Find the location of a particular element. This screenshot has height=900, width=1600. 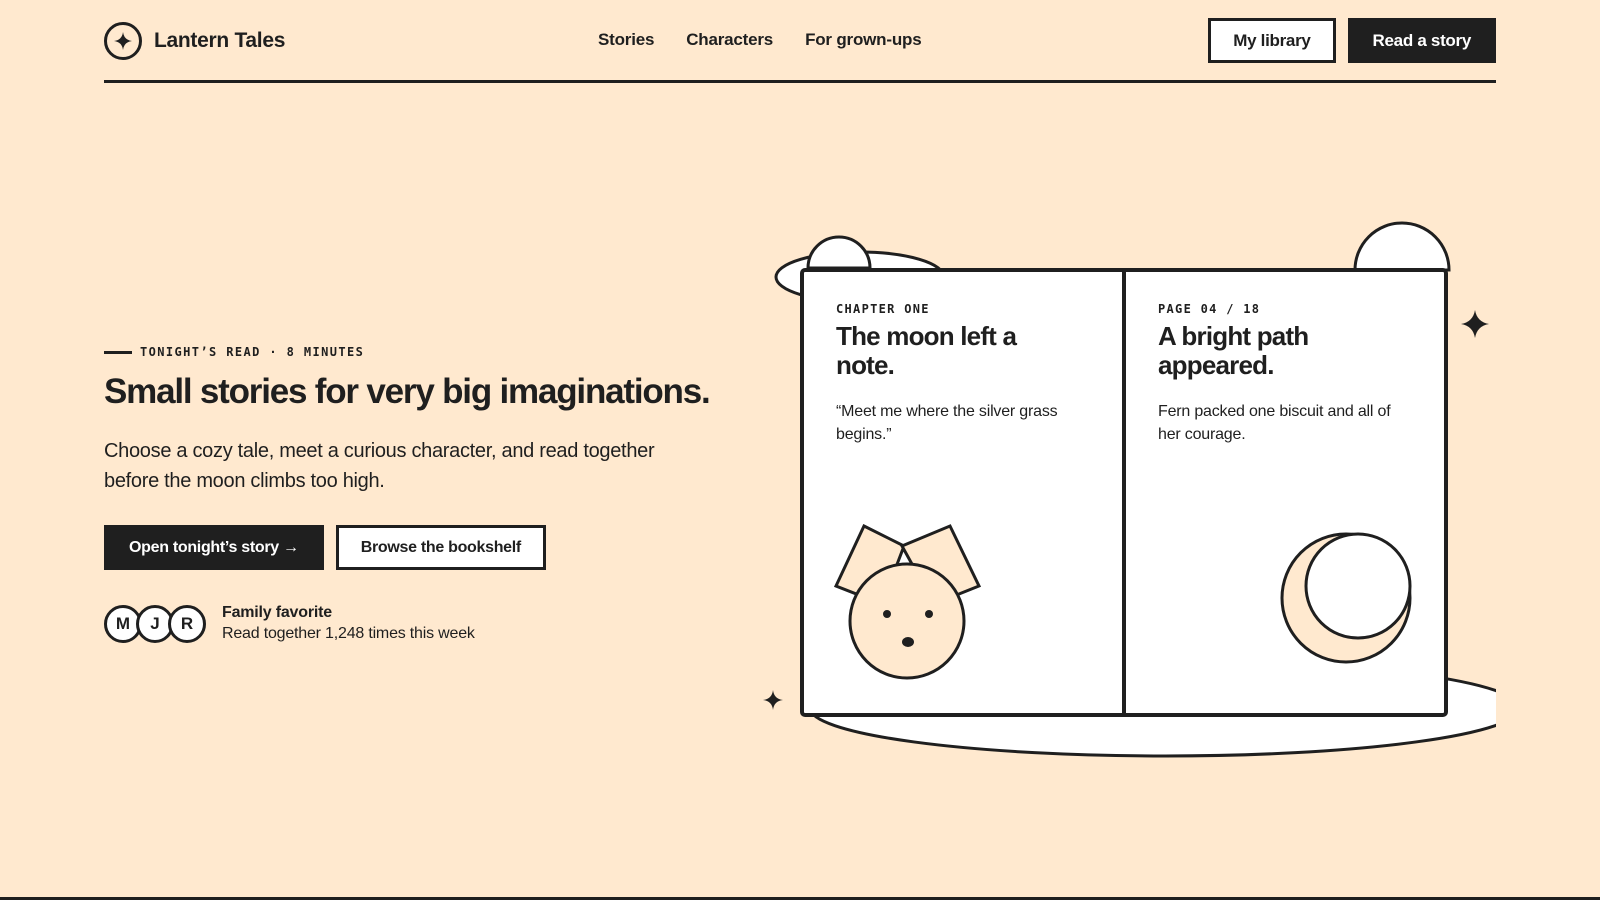

page-label: PAGE 04 / 18 is located at coordinates (1209, 309).